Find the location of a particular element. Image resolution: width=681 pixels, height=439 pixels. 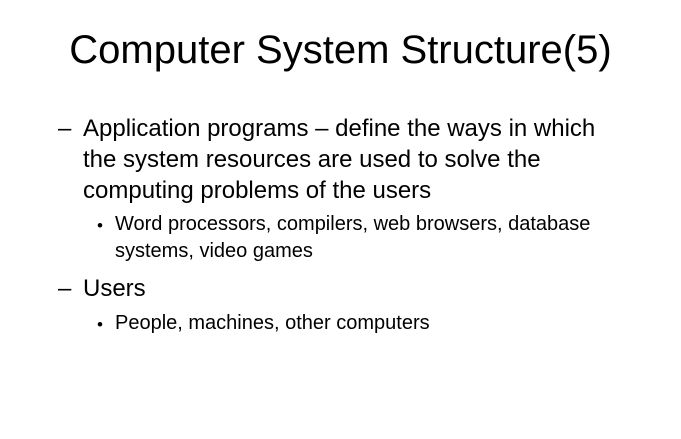

bullet-line: Users is located at coordinates (114, 288).